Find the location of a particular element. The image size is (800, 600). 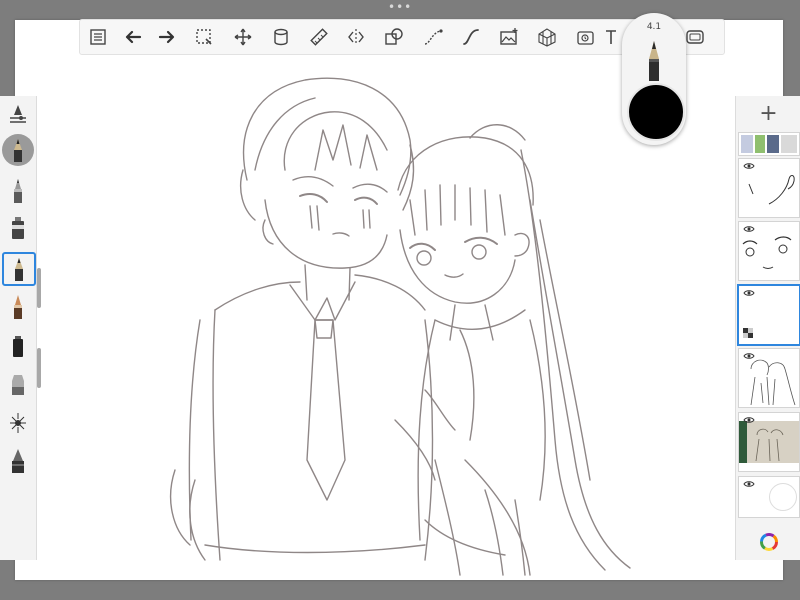

layer-background is located at coordinates (769, 497).